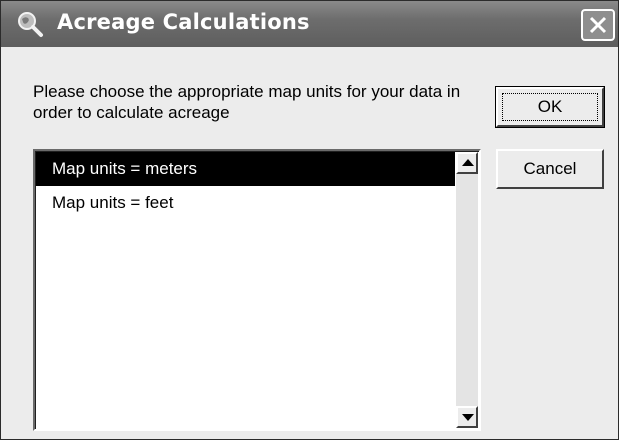 The height and width of the screenshot is (440, 619). What do you see at coordinates (245, 169) in the screenshot?
I see `list-item-meters: Map units = meters` at bounding box center [245, 169].